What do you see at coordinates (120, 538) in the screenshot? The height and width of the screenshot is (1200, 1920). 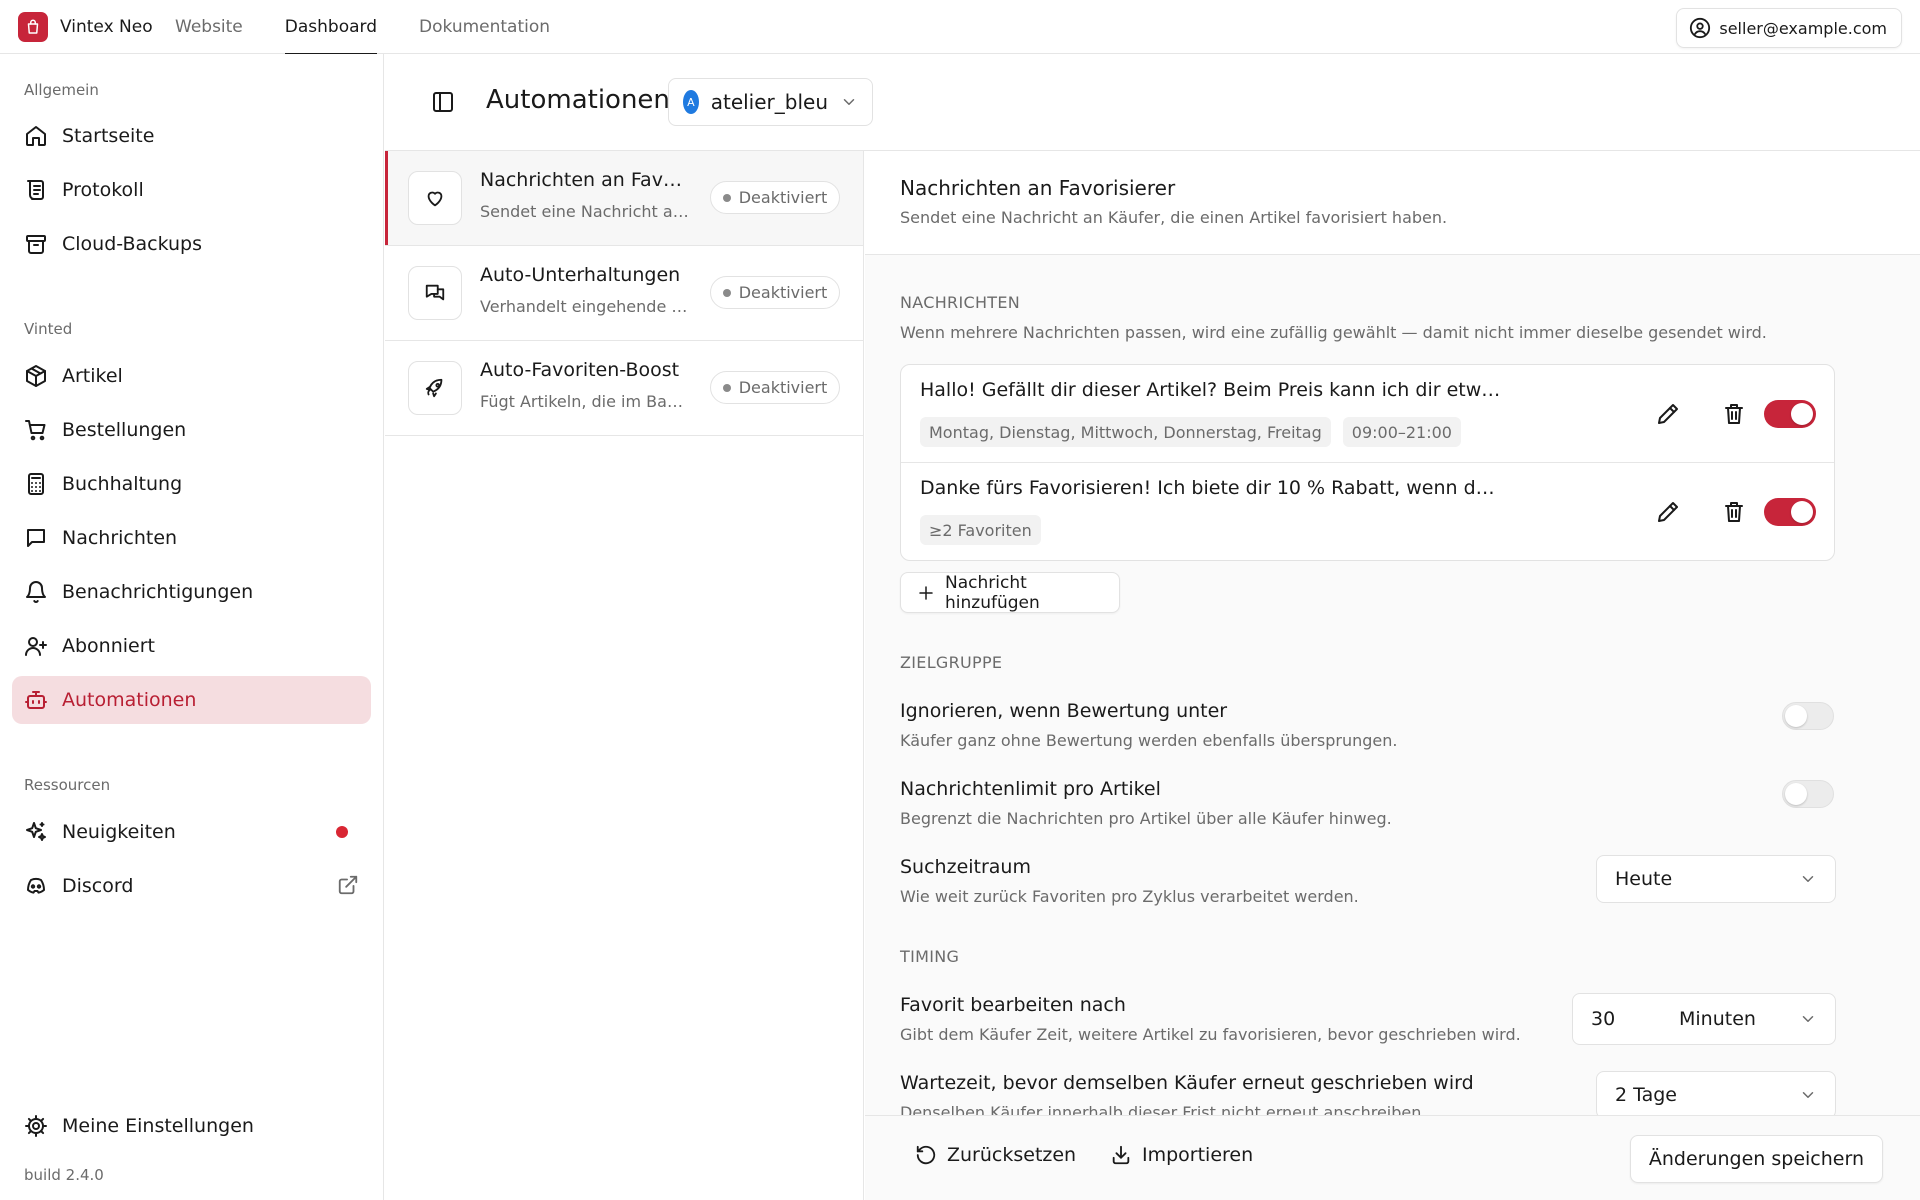 I see `sidebar-item-label: Nachrichten` at bounding box center [120, 538].